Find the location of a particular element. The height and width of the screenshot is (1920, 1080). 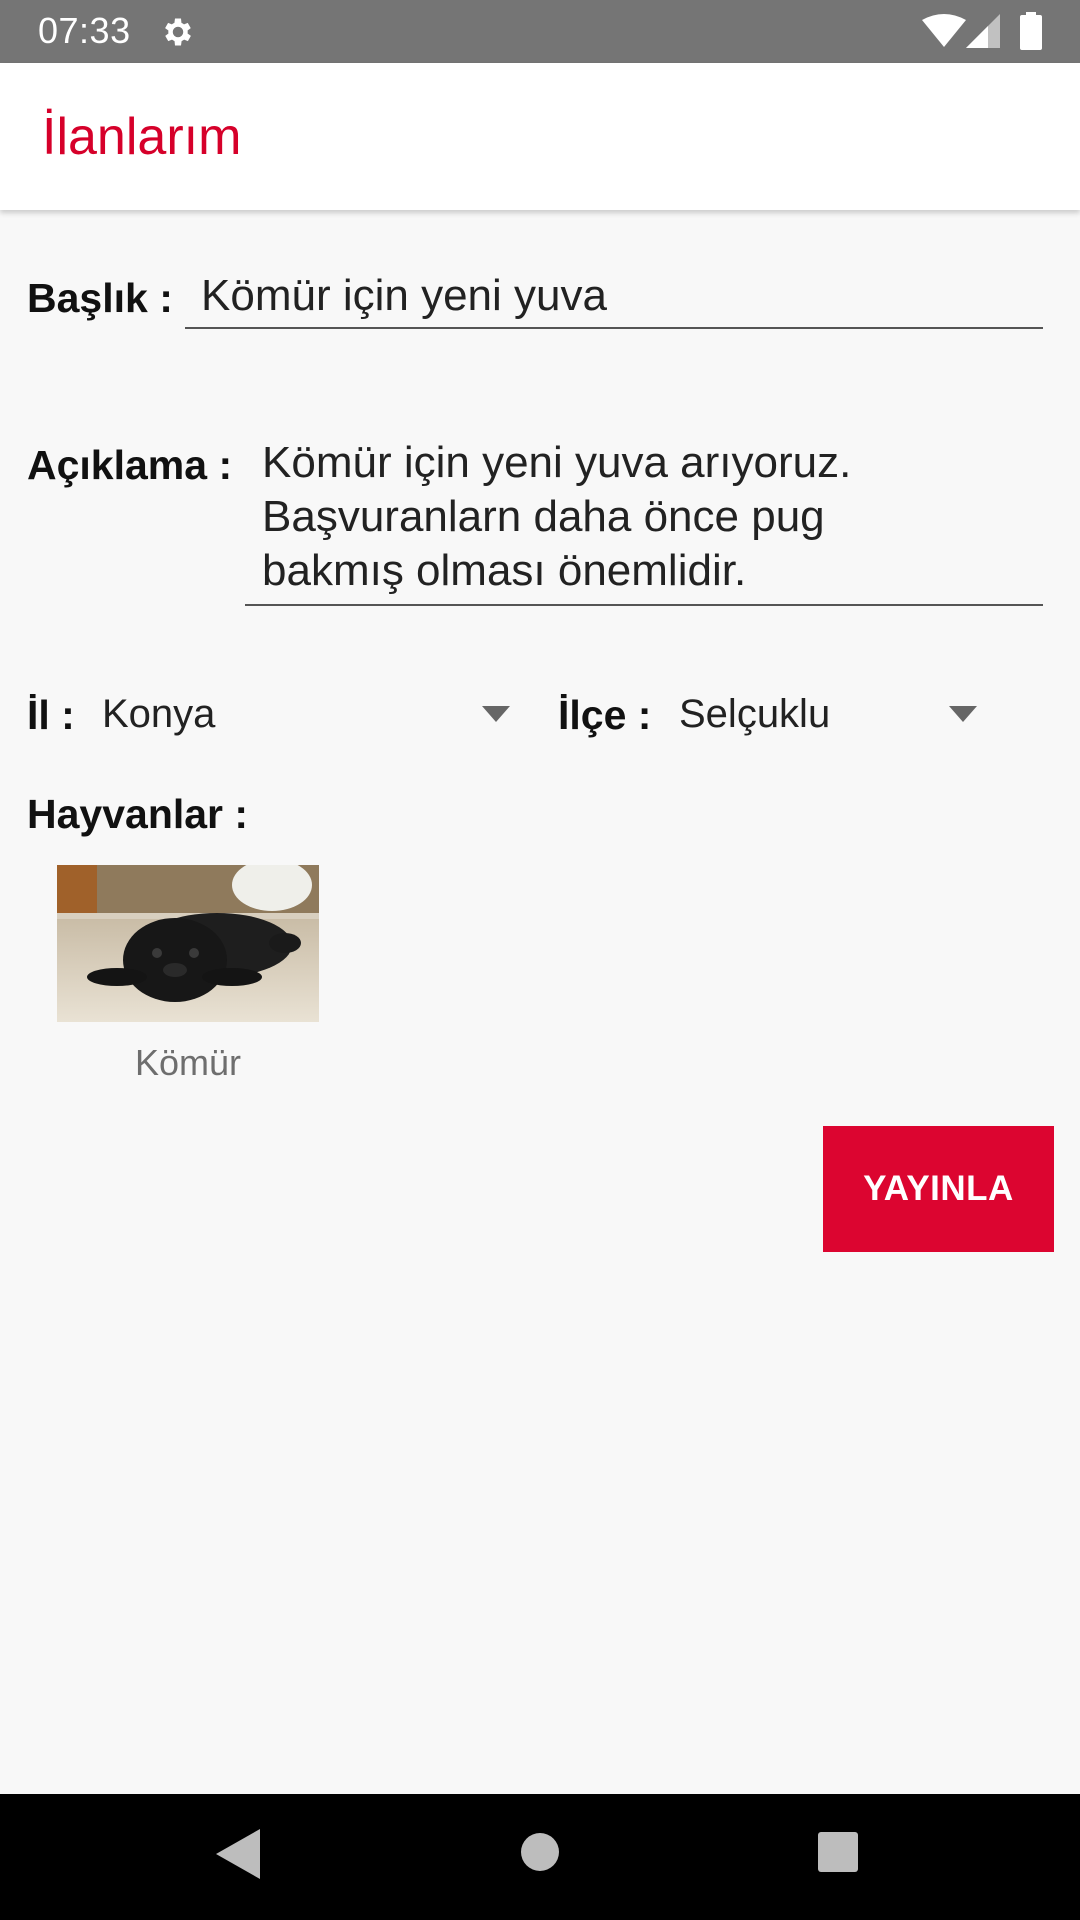

status-time: 07:33 is located at coordinates (84, 30).